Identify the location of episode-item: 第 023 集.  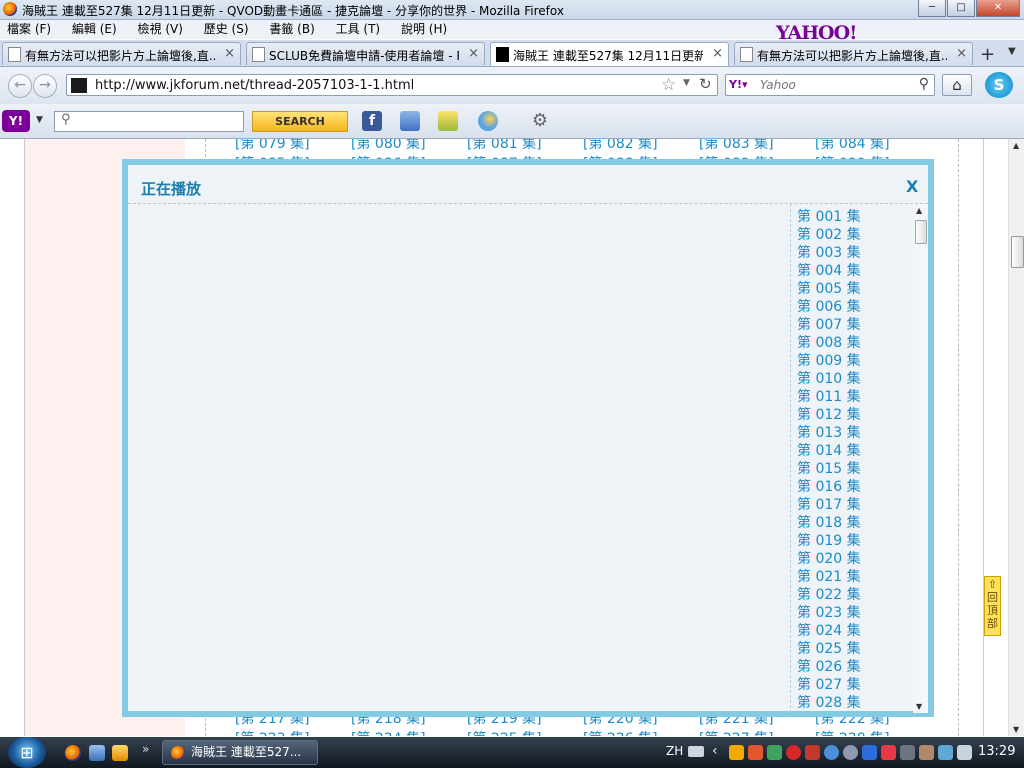
(829, 613).